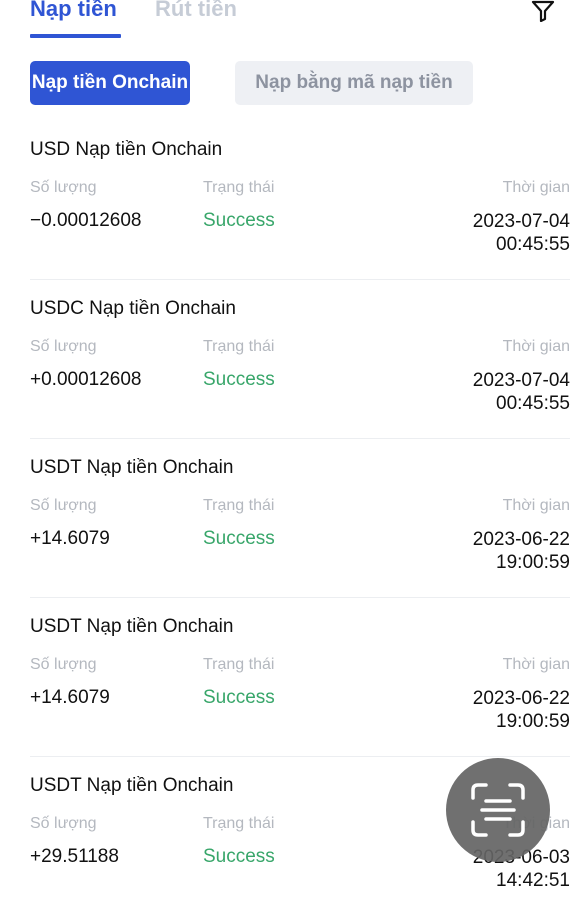 Image resolution: width=571 pixels, height=915 pixels. What do you see at coordinates (73, 11) in the screenshot?
I see `tab-deposit: Nạp tiền` at bounding box center [73, 11].